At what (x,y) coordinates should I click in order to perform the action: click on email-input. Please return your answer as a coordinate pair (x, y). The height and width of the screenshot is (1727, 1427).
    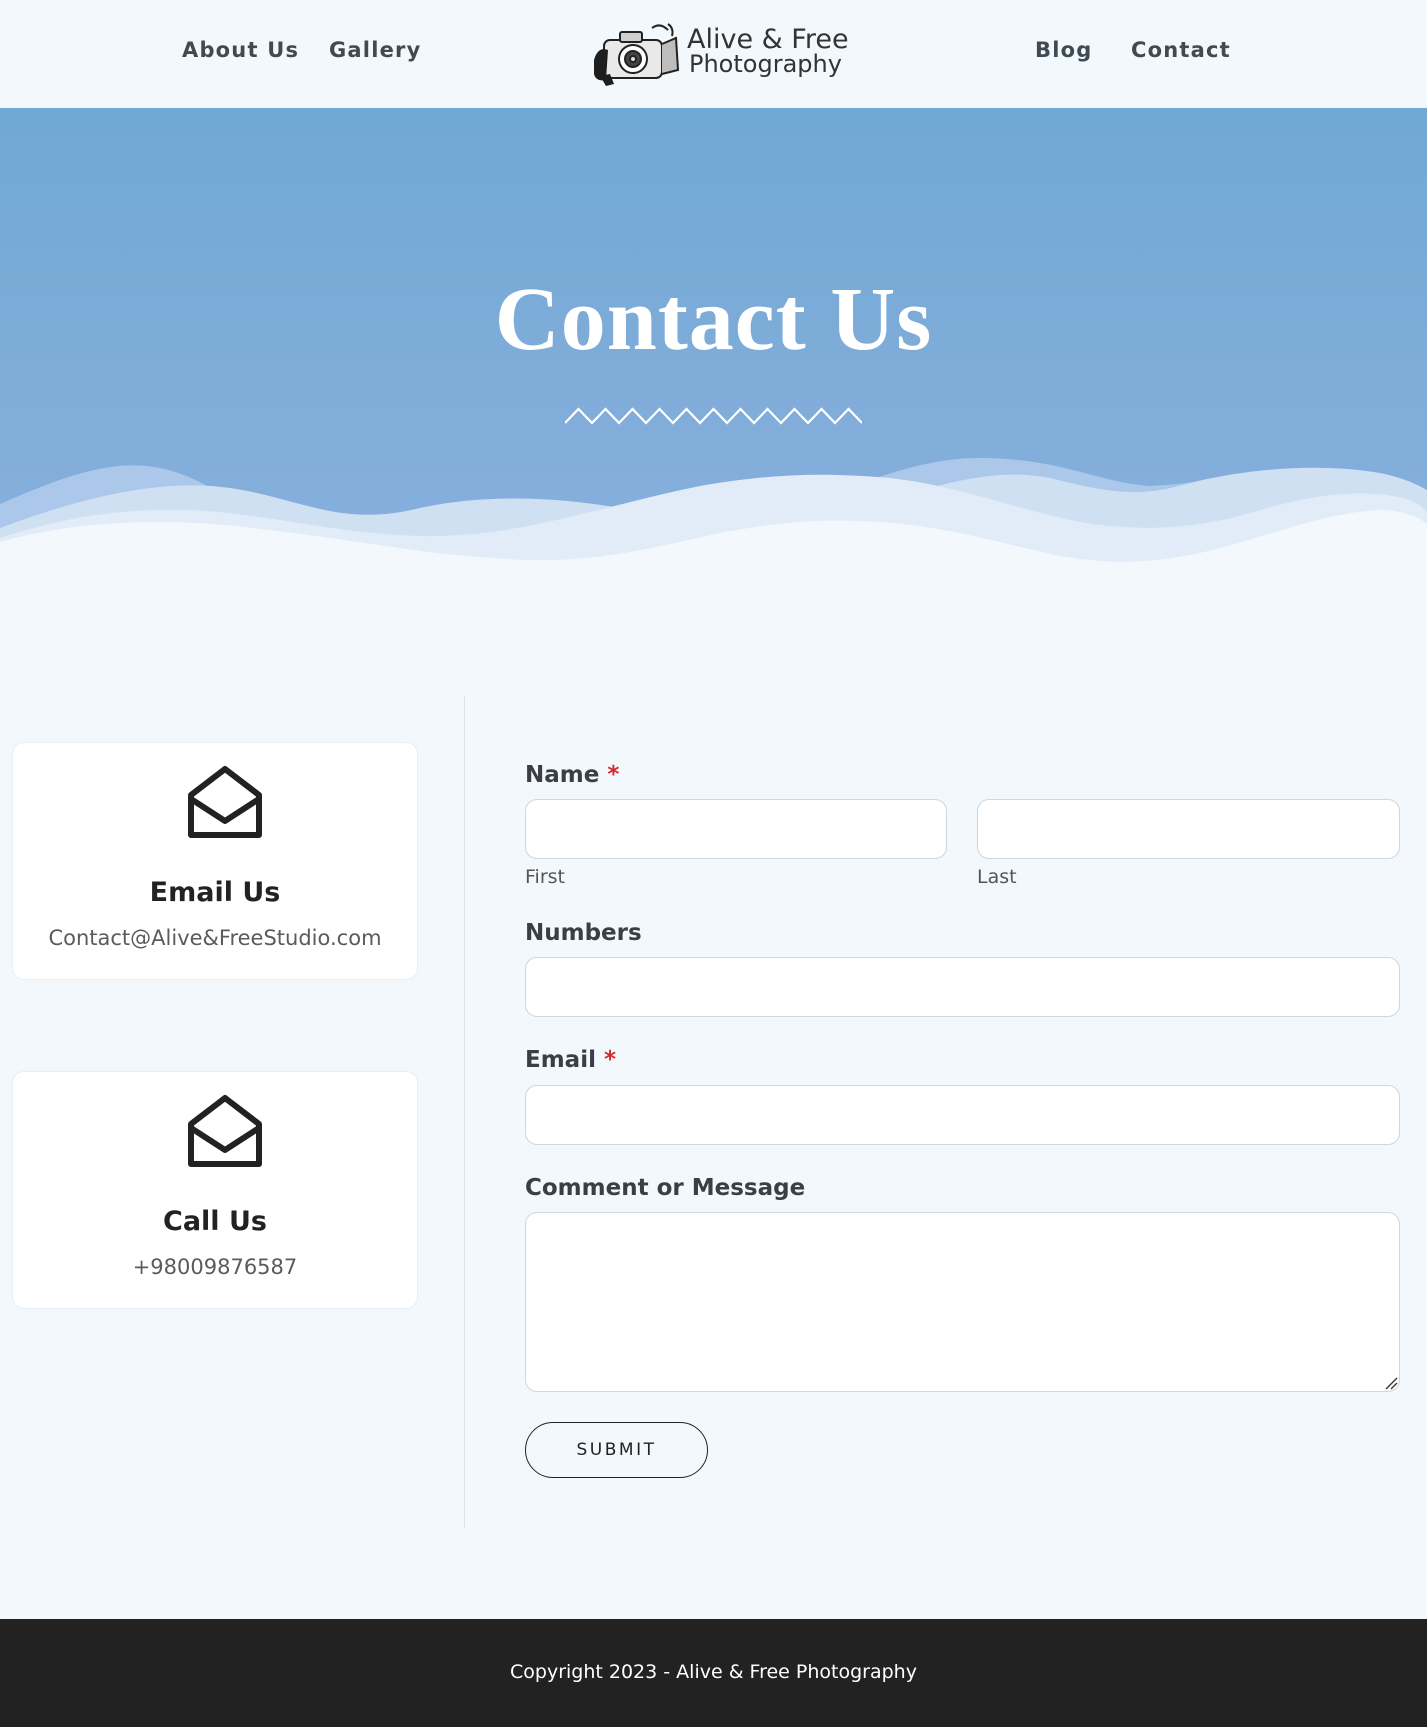
    Looking at the image, I should click on (962, 1115).